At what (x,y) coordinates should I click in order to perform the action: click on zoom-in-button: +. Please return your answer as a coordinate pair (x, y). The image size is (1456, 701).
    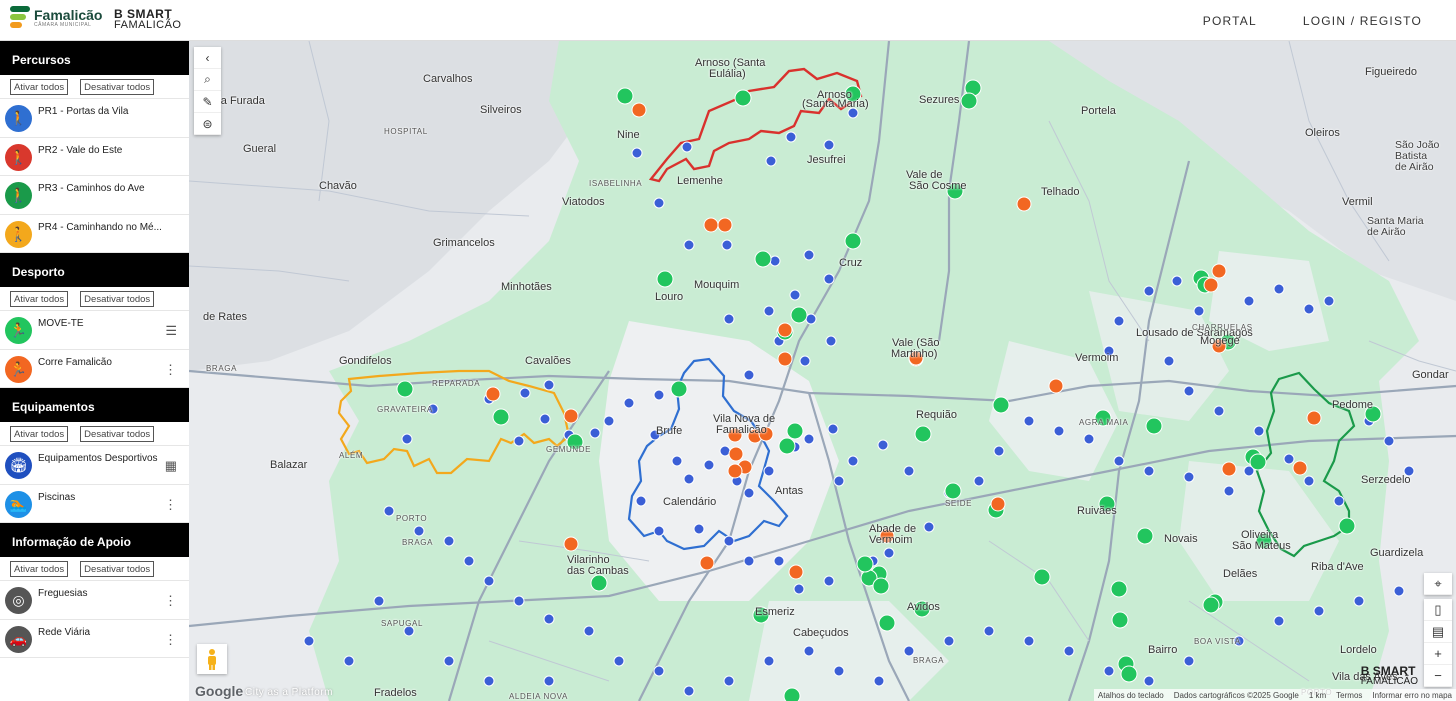
    Looking at the image, I should click on (1438, 654).